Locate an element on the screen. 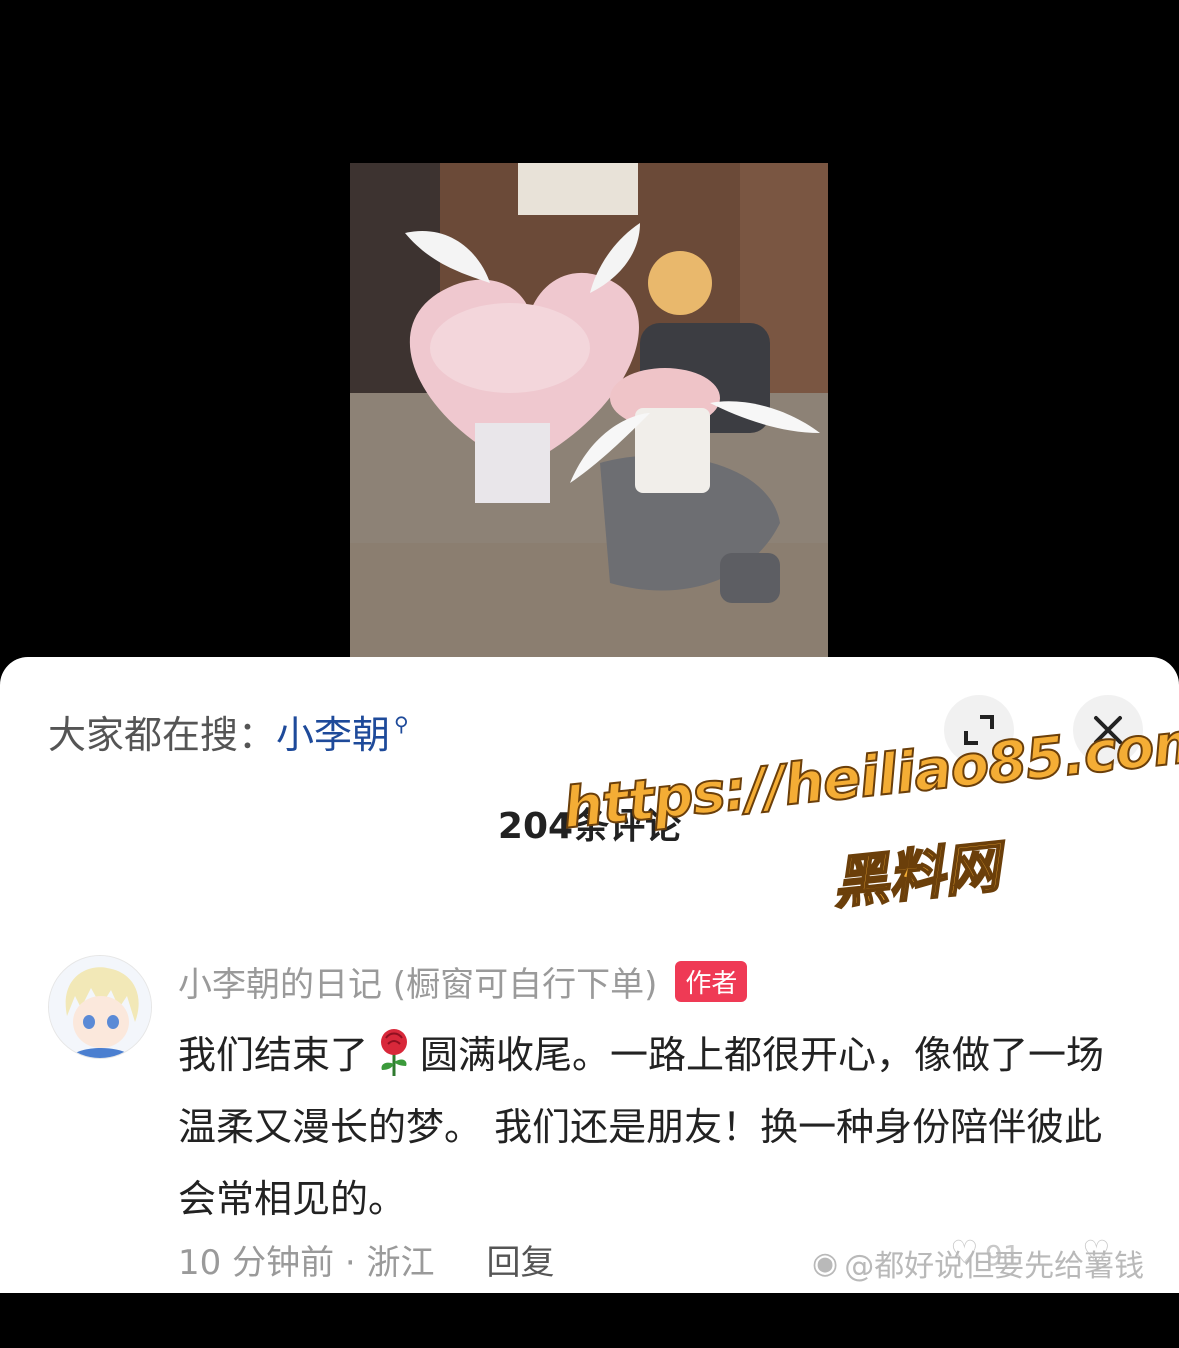 This screenshot has height=1348, width=1179. weibo-watermark: ◉ @都好说但要先给薯钱 is located at coordinates (978, 1263).